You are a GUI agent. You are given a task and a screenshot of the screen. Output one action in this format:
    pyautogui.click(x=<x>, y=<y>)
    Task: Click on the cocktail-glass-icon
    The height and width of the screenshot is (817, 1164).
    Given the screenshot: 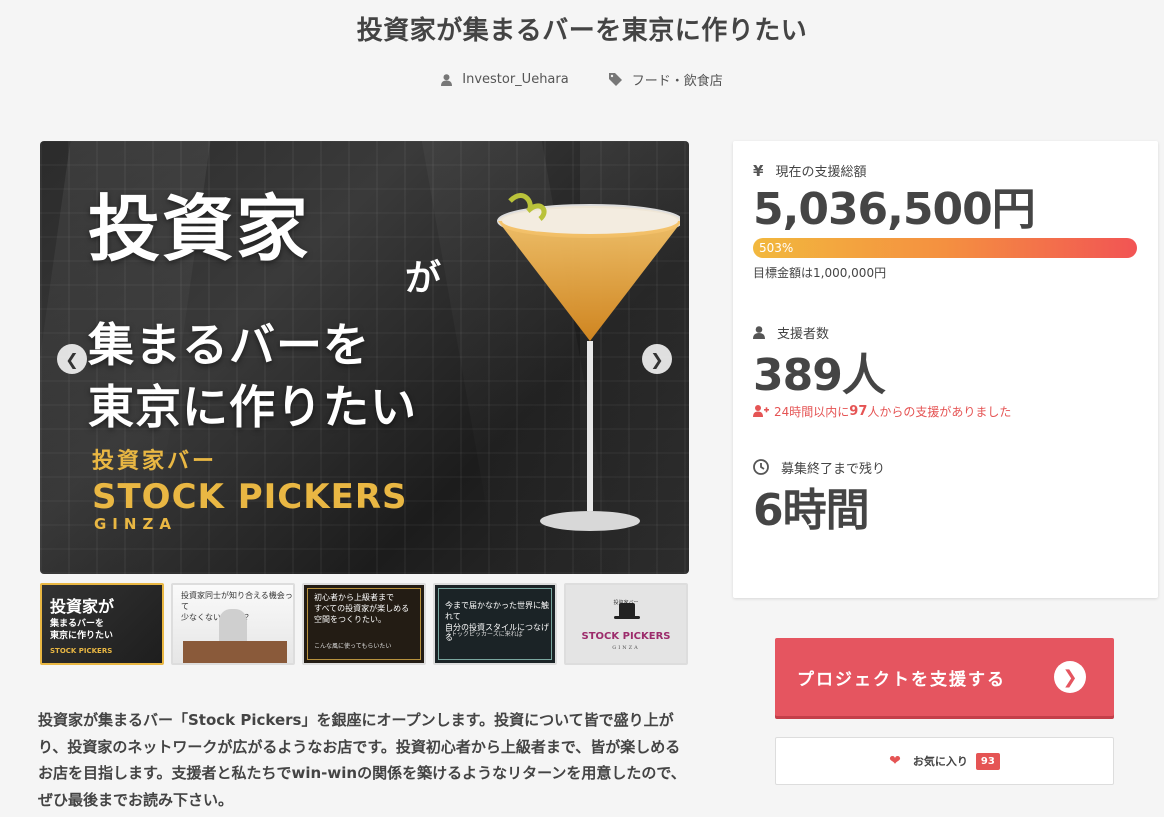 What is the action you would take?
    pyautogui.click(x=588, y=362)
    